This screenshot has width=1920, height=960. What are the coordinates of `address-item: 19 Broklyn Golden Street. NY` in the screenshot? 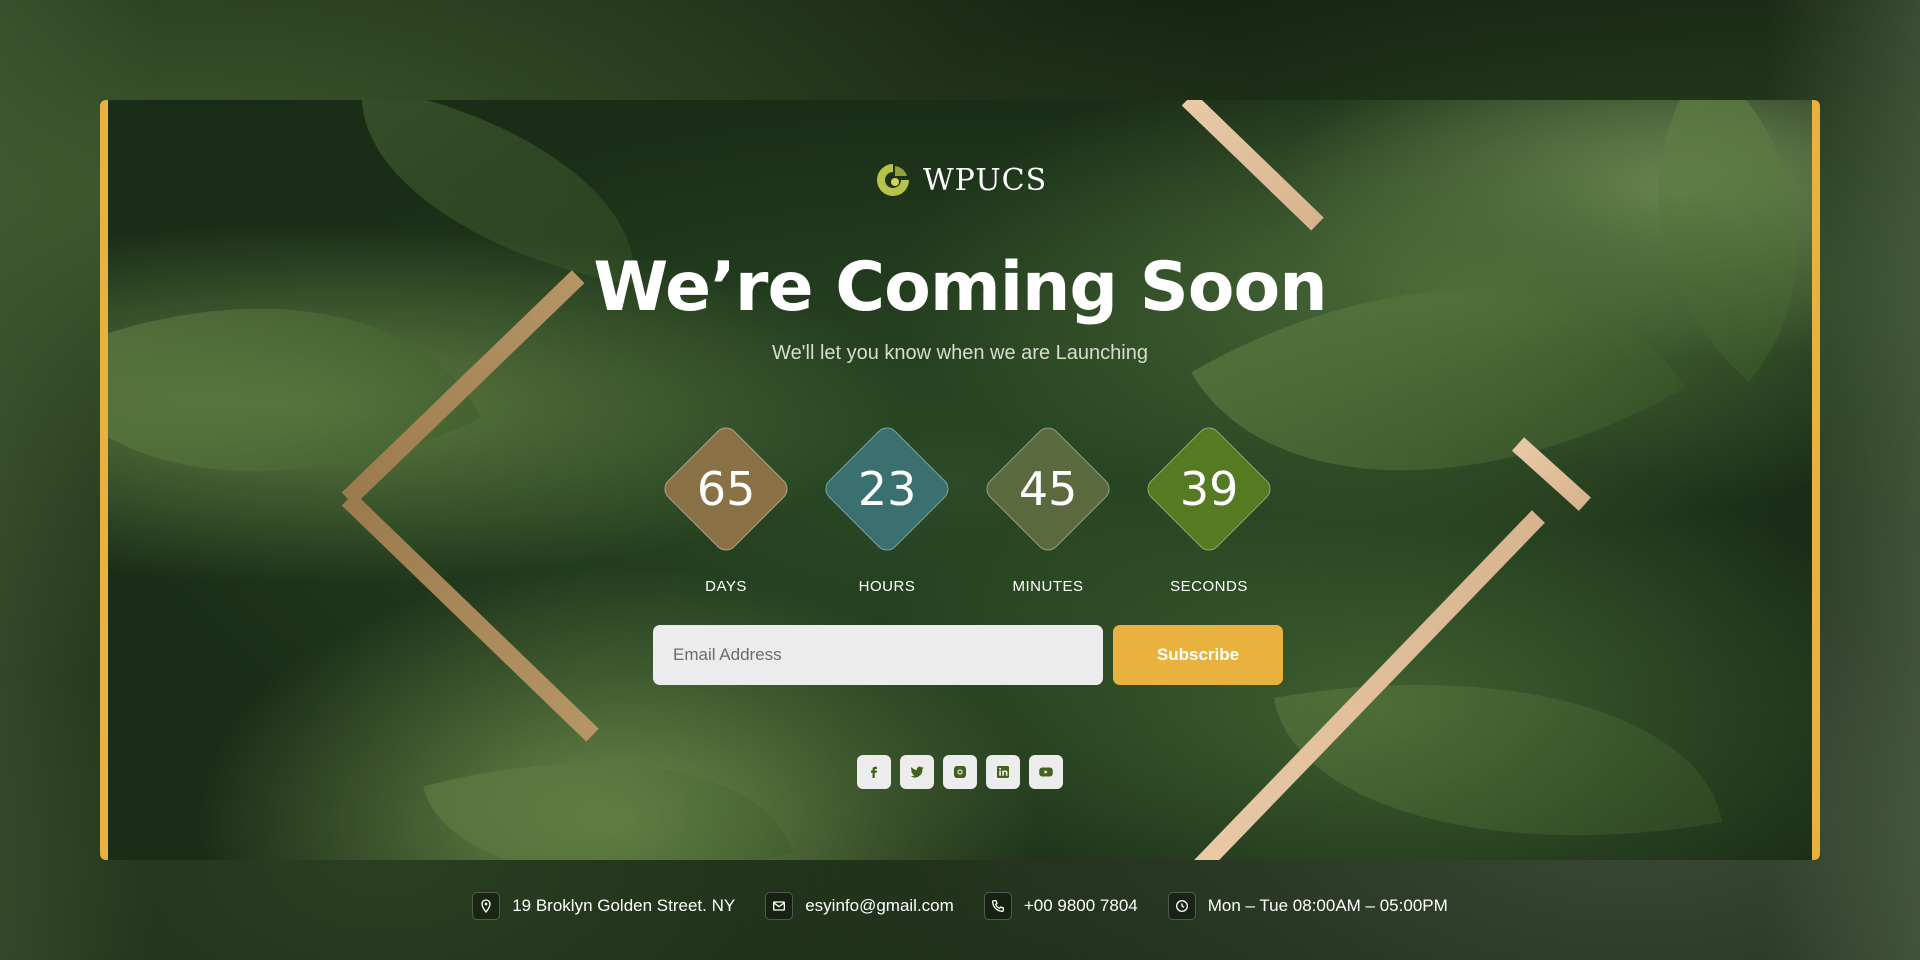 It's located at (603, 906).